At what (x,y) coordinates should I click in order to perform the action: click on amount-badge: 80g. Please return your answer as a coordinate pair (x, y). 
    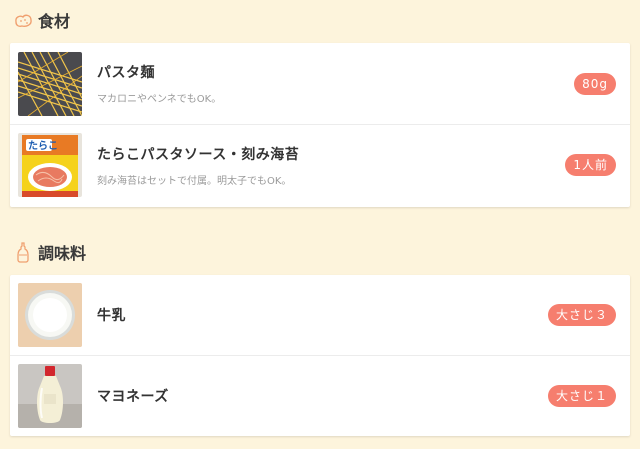
    Looking at the image, I should click on (595, 83).